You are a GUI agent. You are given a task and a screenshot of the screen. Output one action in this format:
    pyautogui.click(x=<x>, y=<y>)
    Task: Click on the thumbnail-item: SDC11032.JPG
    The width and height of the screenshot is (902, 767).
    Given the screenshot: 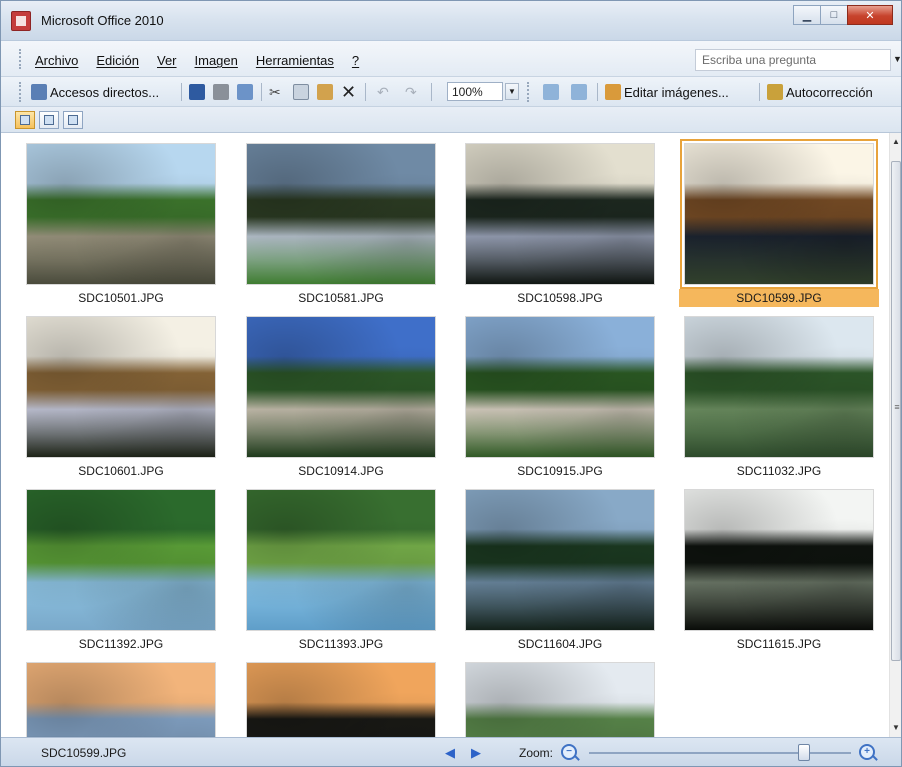 What is the action you would take?
    pyautogui.click(x=779, y=398)
    